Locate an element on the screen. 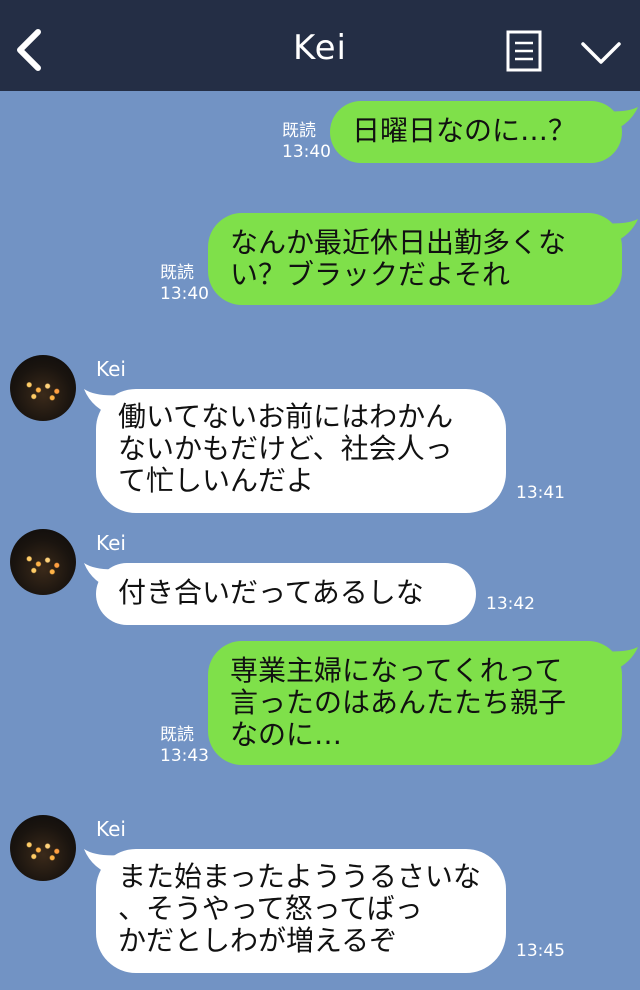 The width and height of the screenshot is (640, 990). chat-title: Kei is located at coordinates (320, 48).